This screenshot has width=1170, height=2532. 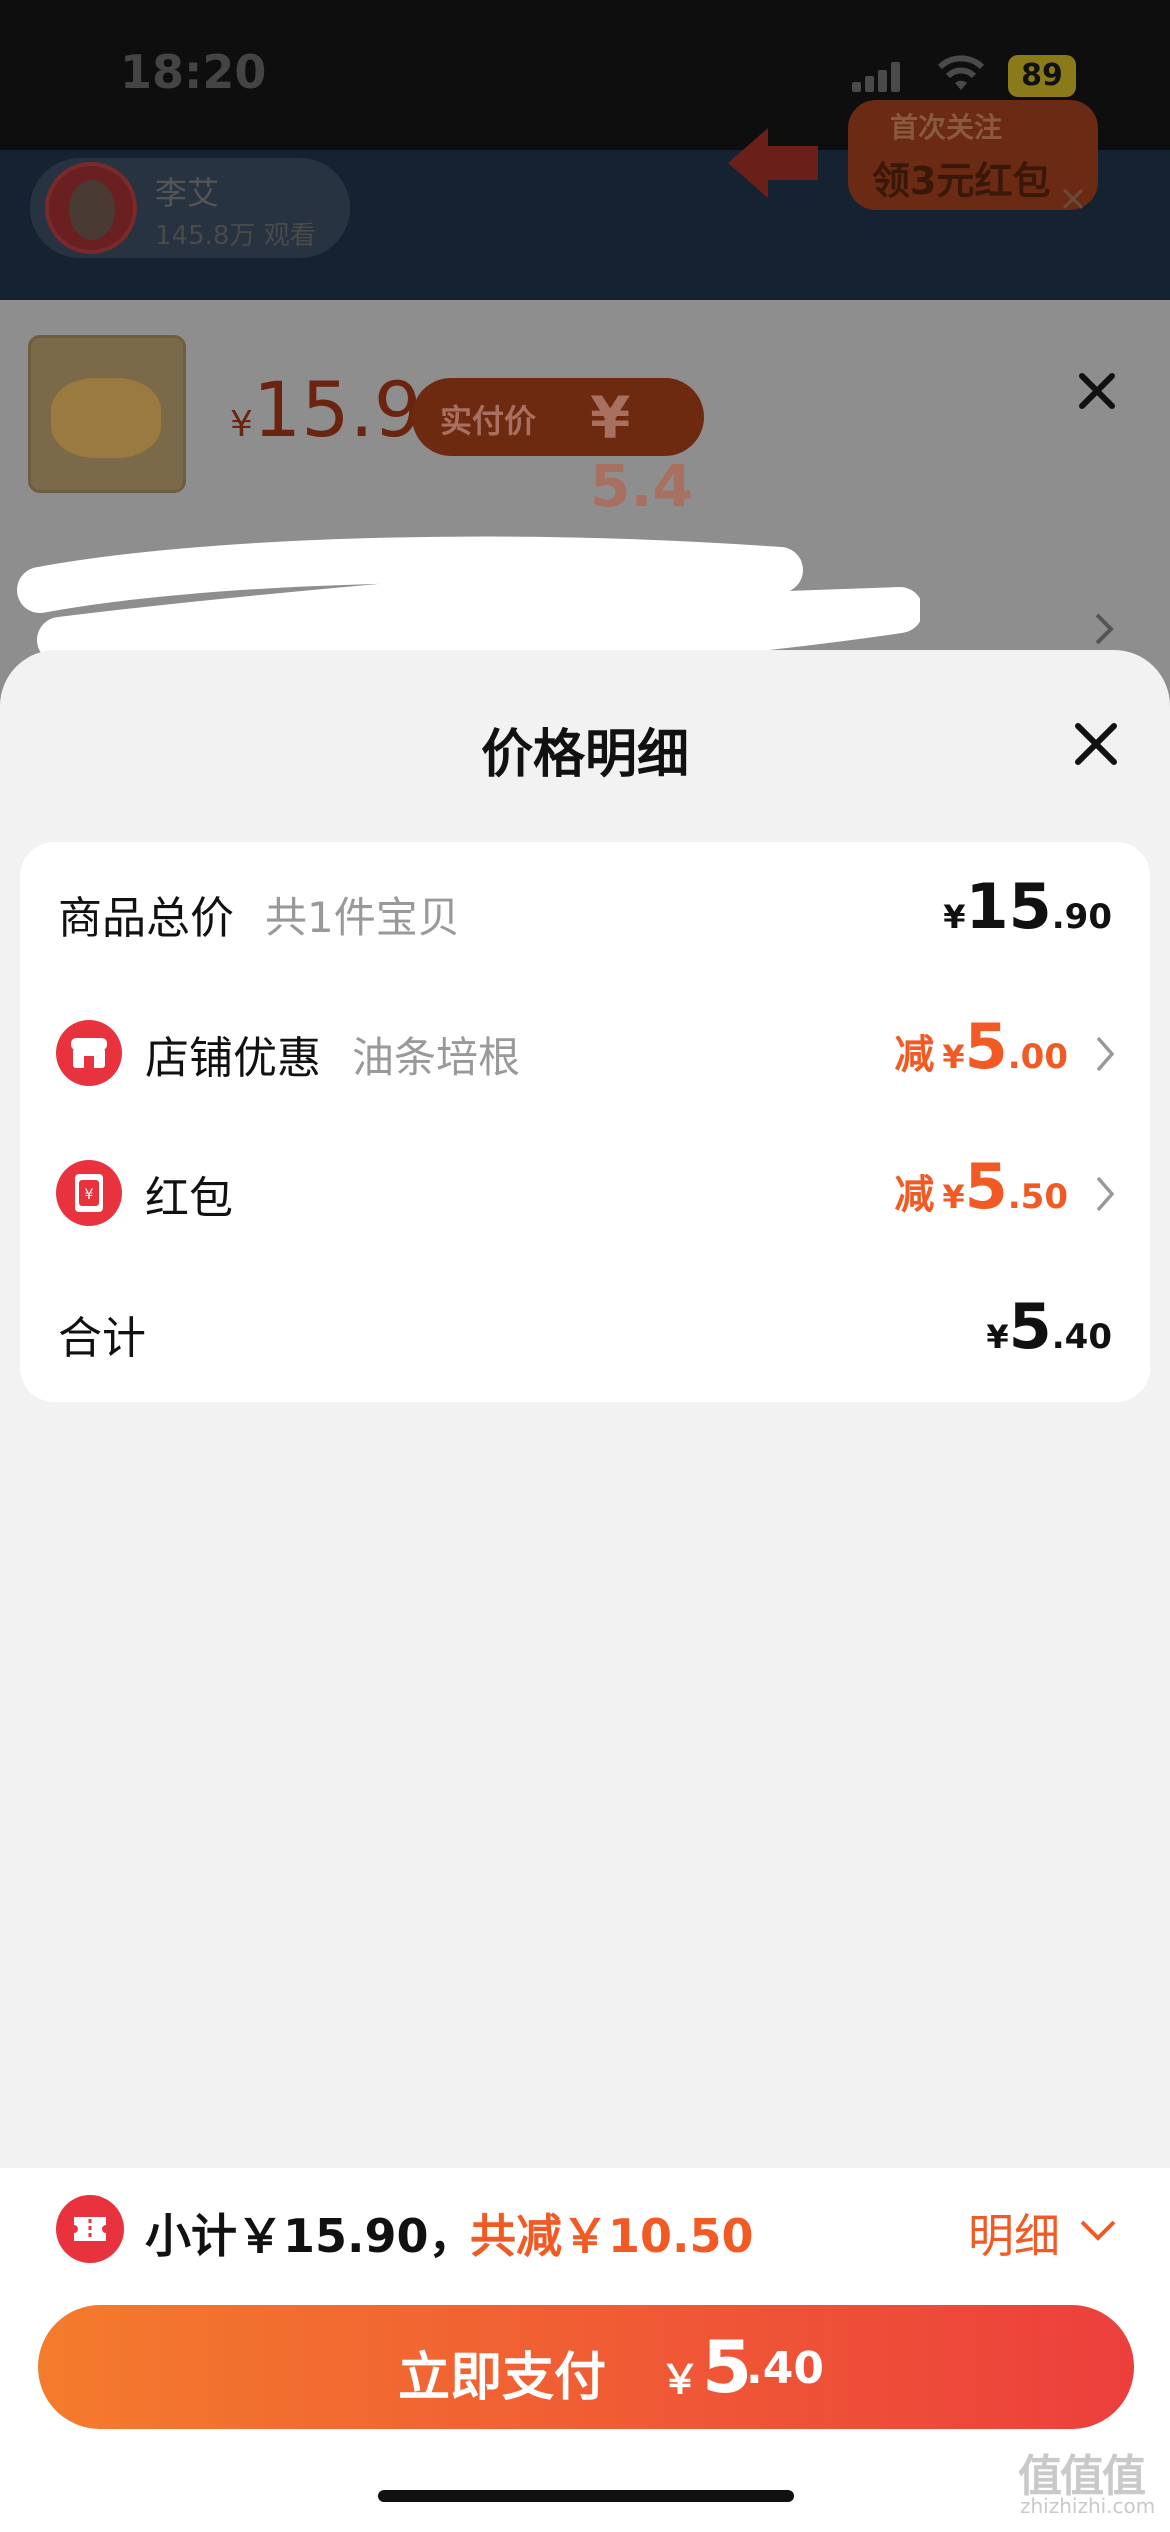 What do you see at coordinates (1073, 198) in the screenshot?
I see `promo-close-icon: ×` at bounding box center [1073, 198].